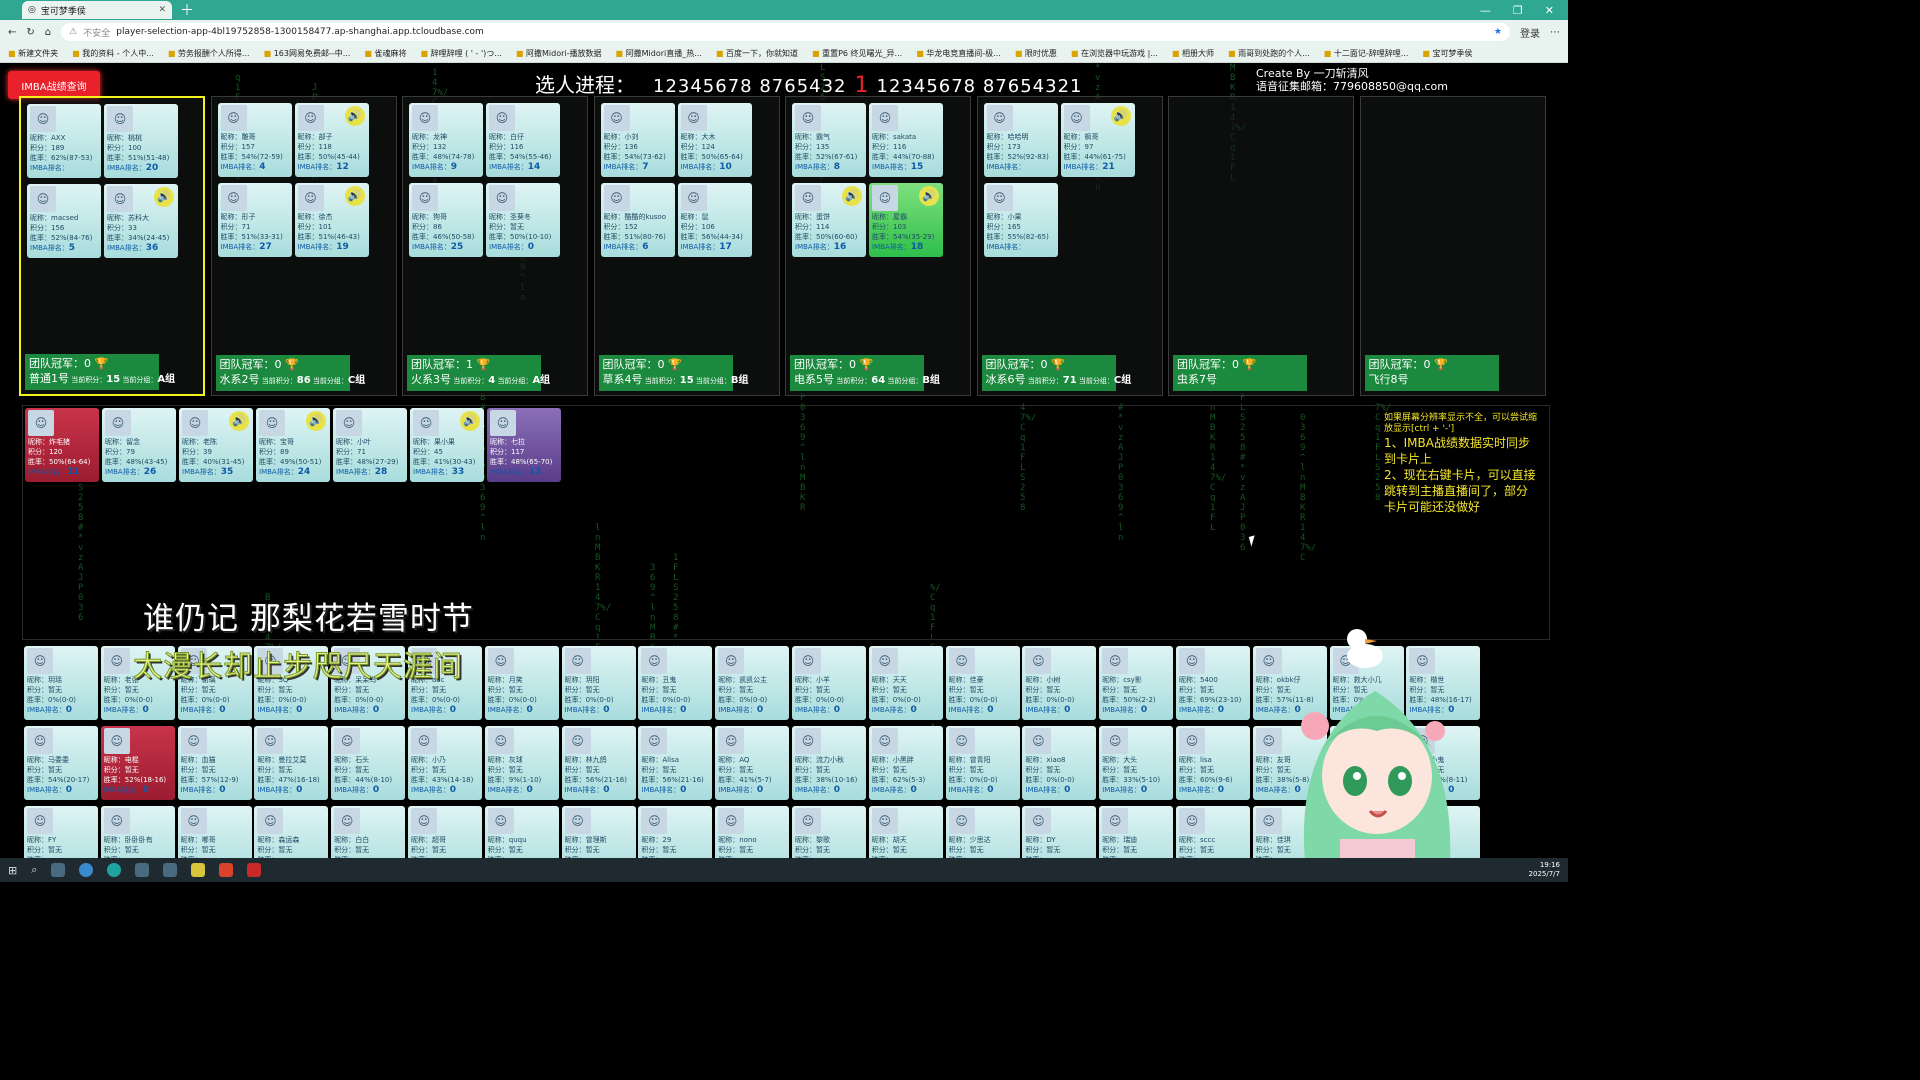  I want to click on browser-tab: ◎ 宝可梦季侯 ✕, so click(97, 10).